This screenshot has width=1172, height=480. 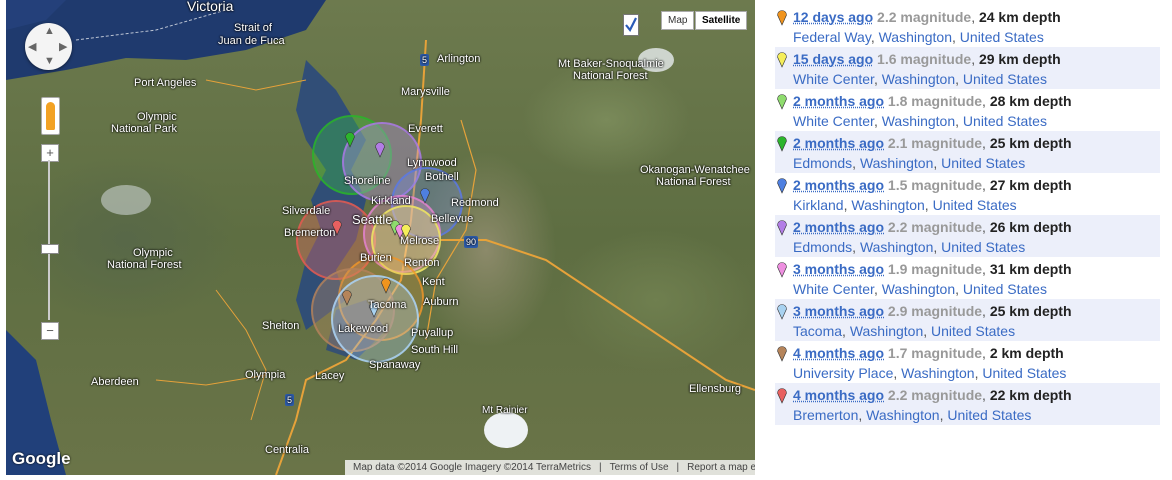 I want to click on label-okanogan-2: National Forest, so click(x=693, y=182).